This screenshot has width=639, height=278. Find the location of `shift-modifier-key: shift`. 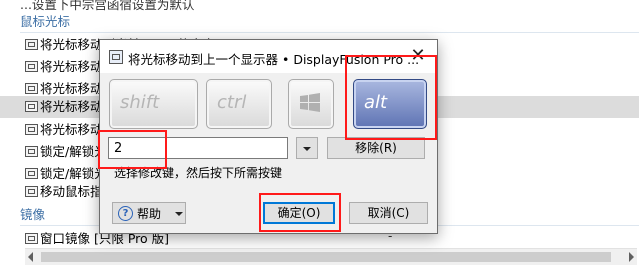

shift-modifier-key: shift is located at coordinates (153, 104).